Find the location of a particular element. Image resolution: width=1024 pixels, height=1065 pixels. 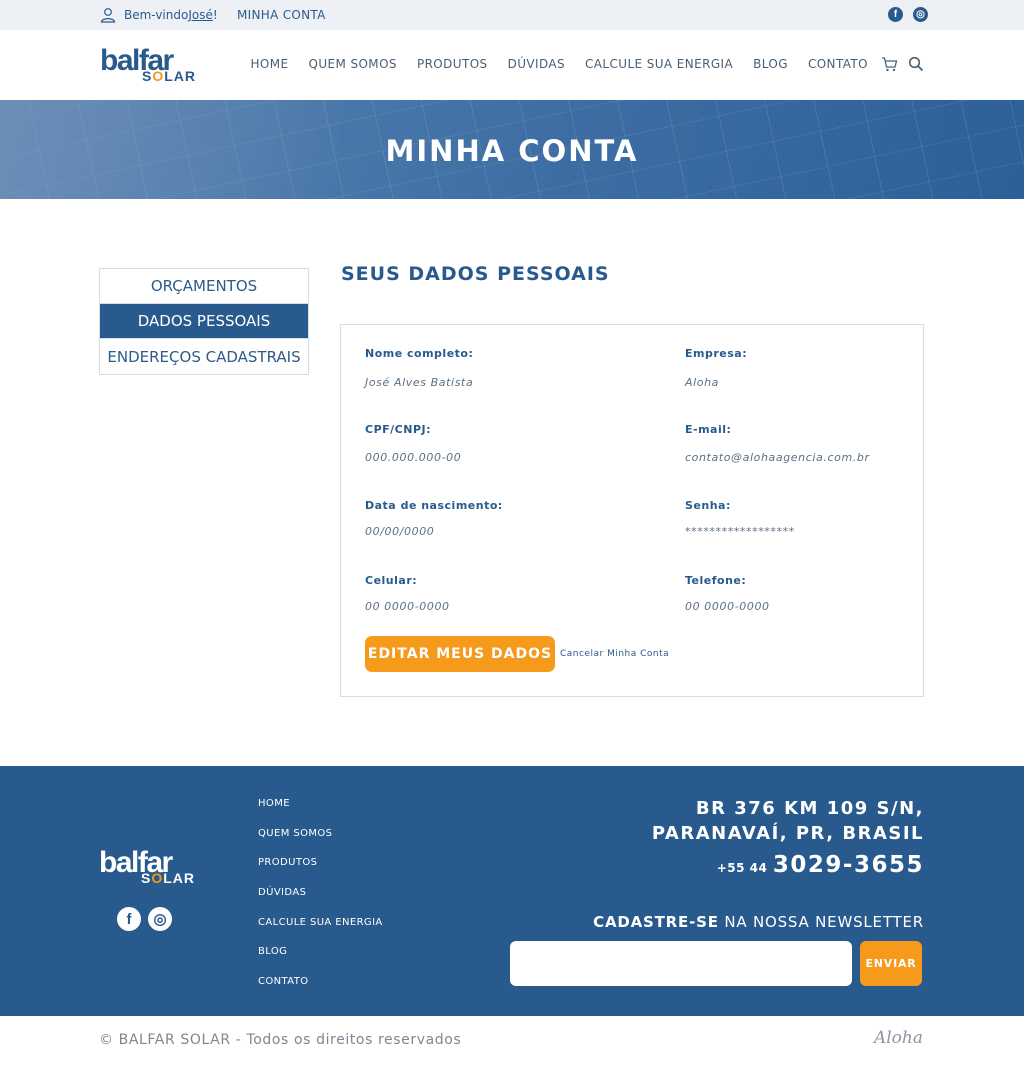

balfar-solar-logo: balfar SOLAR is located at coordinates (151, 65).